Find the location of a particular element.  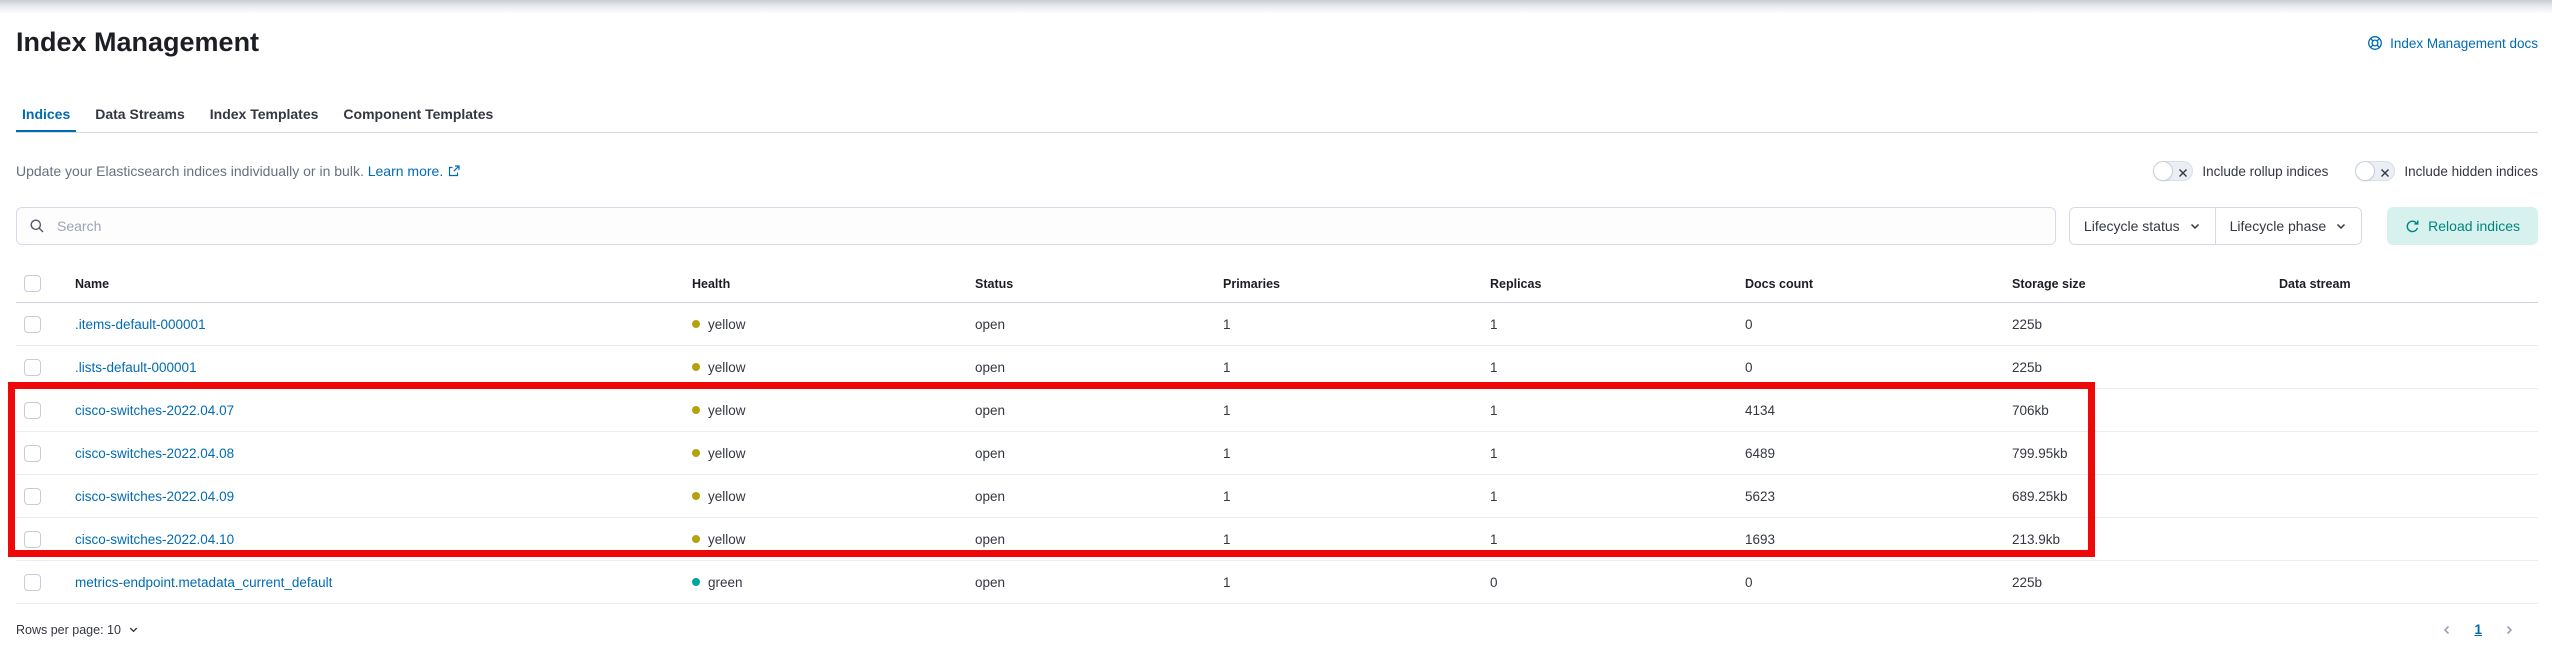

tab-component-templates: Component Templates is located at coordinates (418, 114).